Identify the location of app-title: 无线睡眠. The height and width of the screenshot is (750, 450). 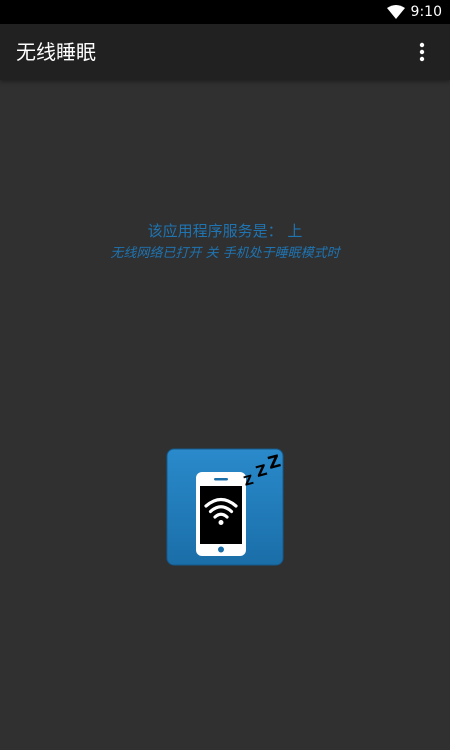
(56, 52).